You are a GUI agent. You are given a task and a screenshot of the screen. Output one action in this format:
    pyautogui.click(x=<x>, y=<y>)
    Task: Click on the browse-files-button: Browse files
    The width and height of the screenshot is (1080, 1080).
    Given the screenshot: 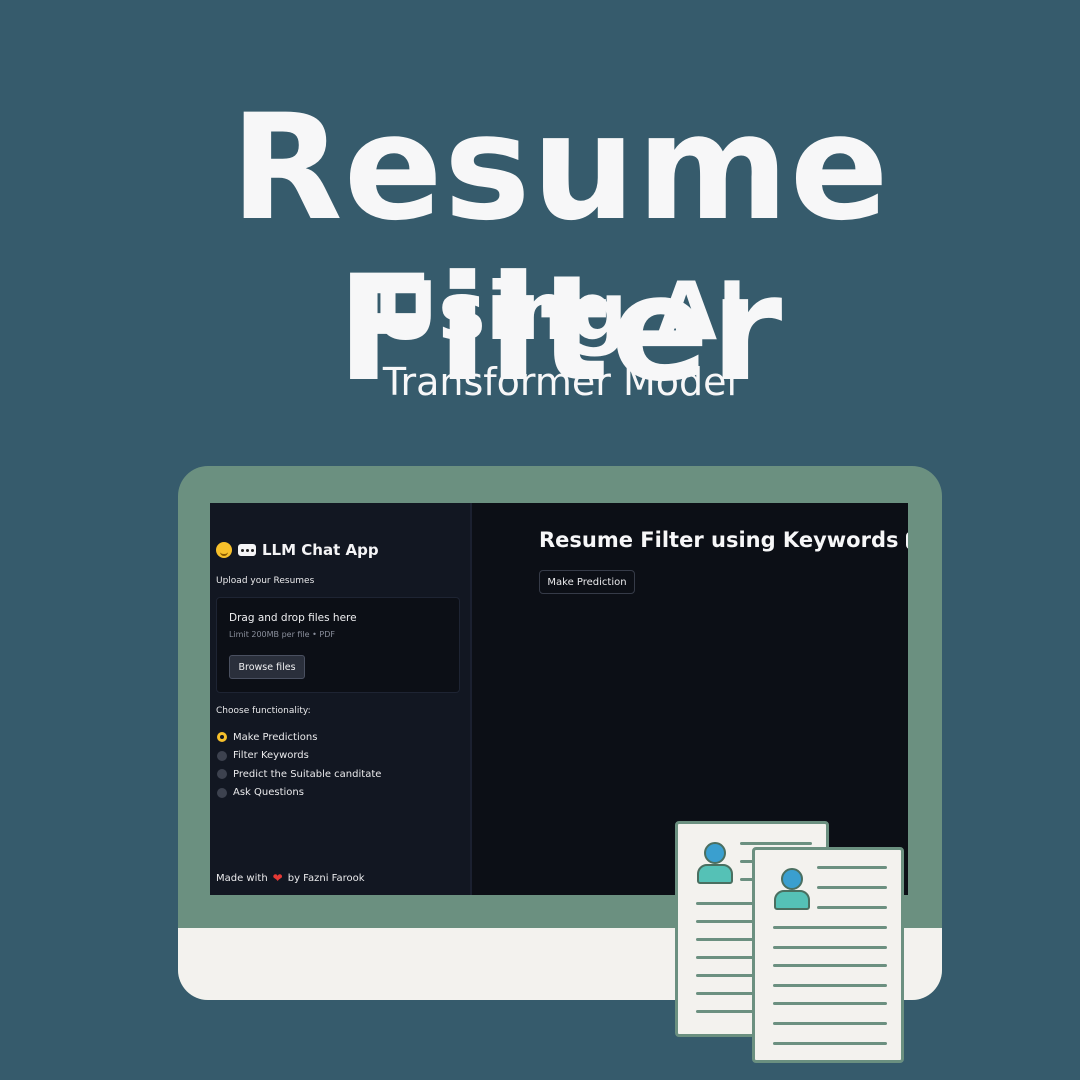 What is the action you would take?
    pyautogui.click(x=267, y=667)
    